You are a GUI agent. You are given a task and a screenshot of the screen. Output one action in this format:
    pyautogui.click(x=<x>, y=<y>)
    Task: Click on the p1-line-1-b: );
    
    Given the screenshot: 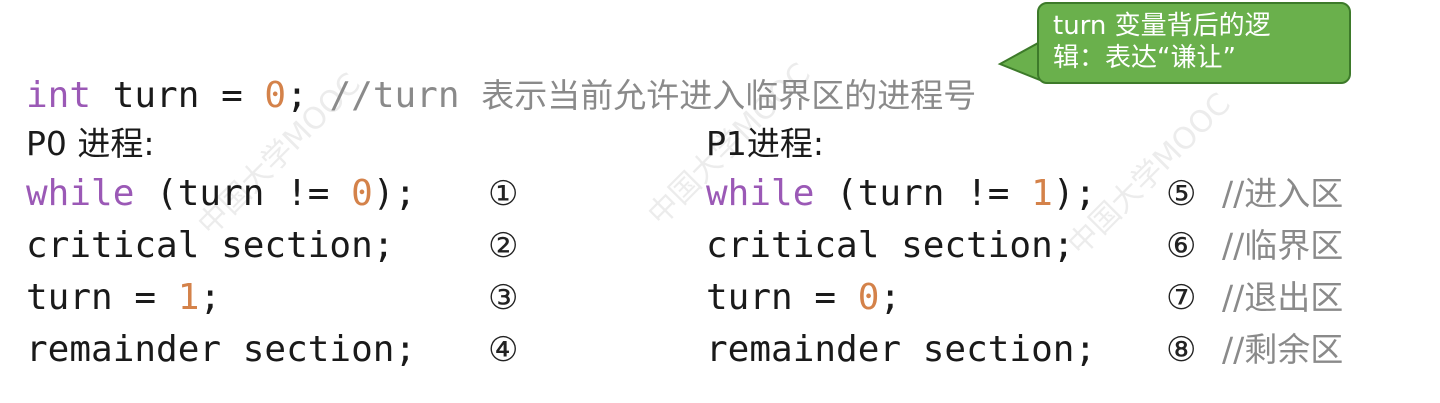 What is the action you would take?
    pyautogui.click(x=1074, y=193)
    